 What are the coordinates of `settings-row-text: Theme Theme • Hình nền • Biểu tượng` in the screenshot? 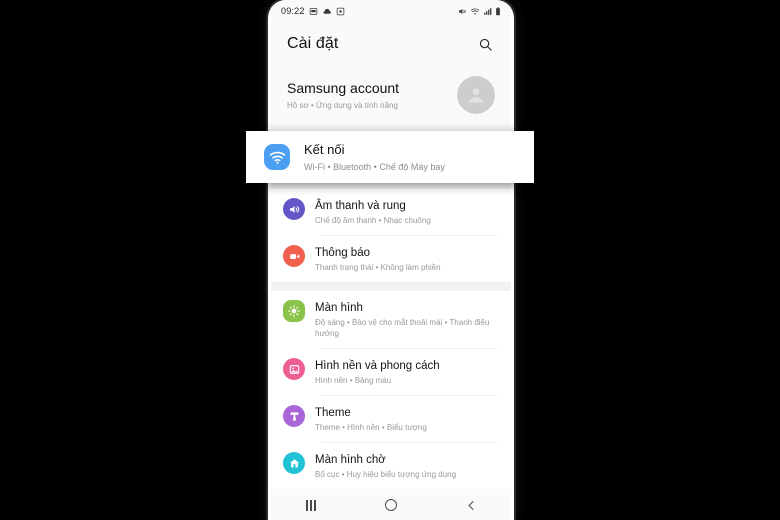 It's located at (401, 419).